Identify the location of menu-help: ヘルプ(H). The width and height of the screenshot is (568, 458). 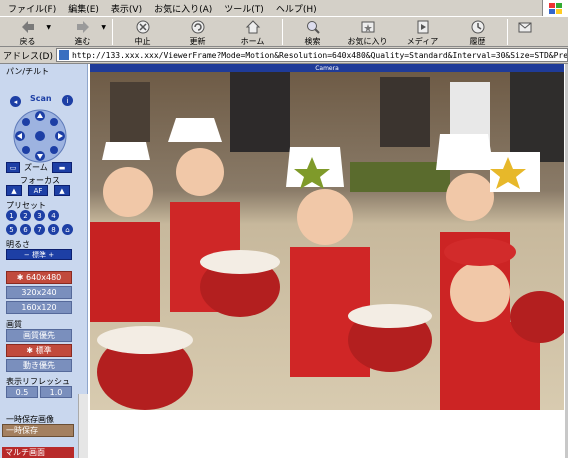
(296, 8).